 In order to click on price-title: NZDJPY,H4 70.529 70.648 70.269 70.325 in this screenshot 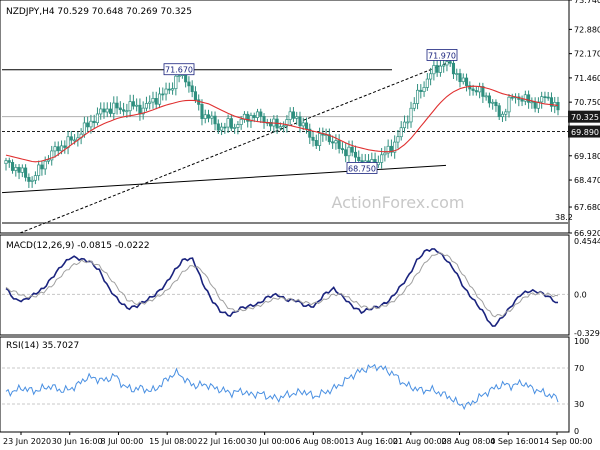, I will do `click(99, 12)`.